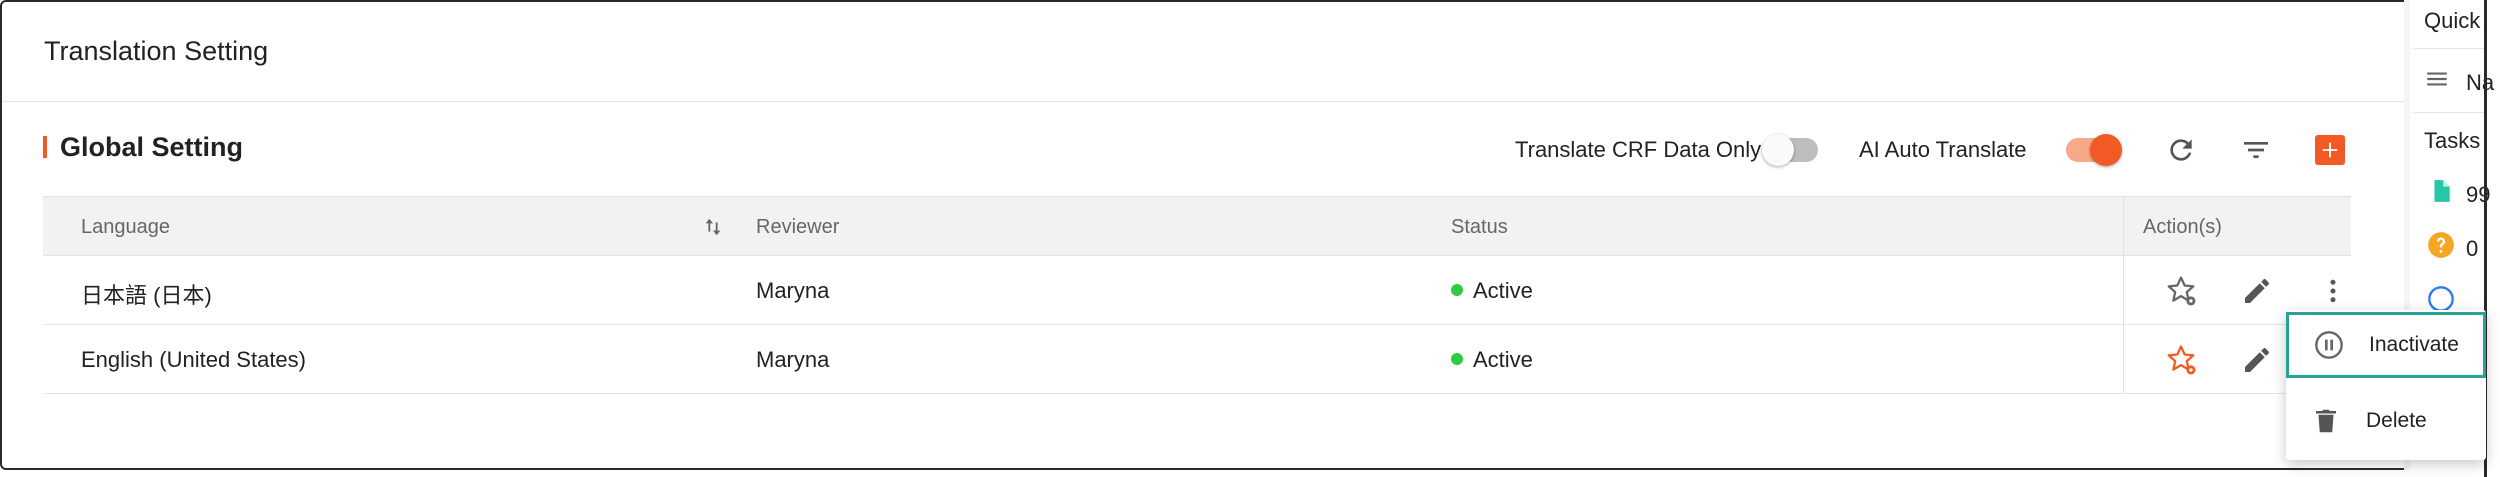 This screenshot has height=477, width=2500. I want to click on hamburger-icon, so click(2437, 79).